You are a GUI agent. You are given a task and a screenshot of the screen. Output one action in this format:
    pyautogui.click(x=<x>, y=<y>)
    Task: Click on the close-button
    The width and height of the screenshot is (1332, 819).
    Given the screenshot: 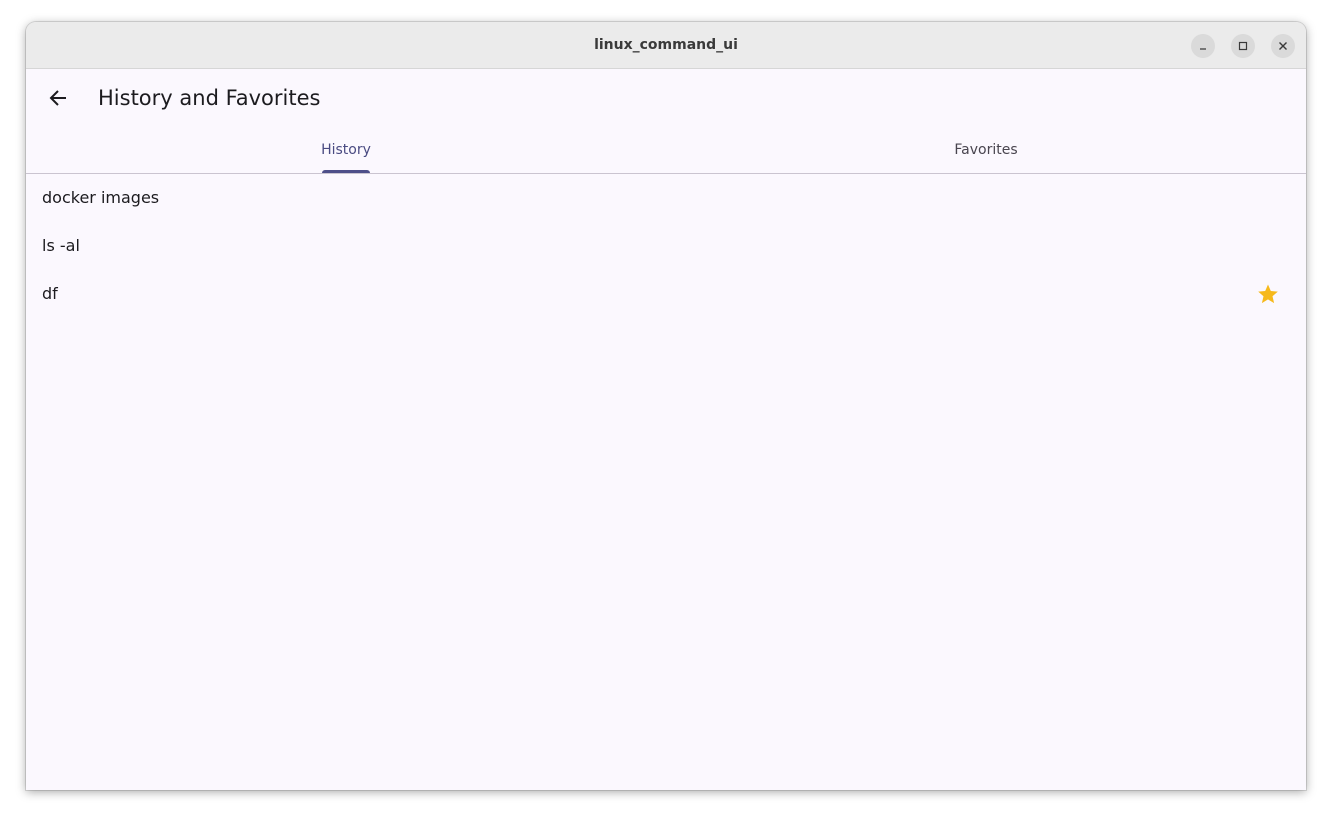 What is the action you would take?
    pyautogui.click(x=1283, y=46)
    